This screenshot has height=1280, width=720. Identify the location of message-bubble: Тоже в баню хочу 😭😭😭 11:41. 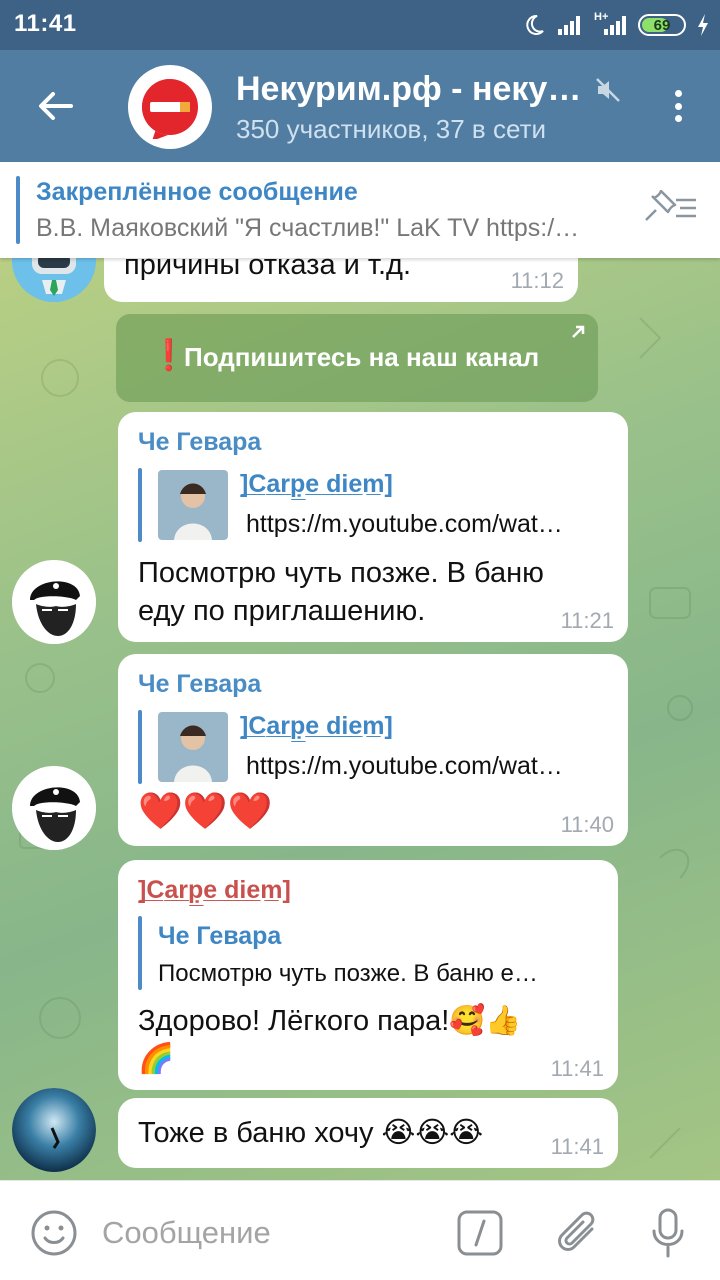
(368, 1133).